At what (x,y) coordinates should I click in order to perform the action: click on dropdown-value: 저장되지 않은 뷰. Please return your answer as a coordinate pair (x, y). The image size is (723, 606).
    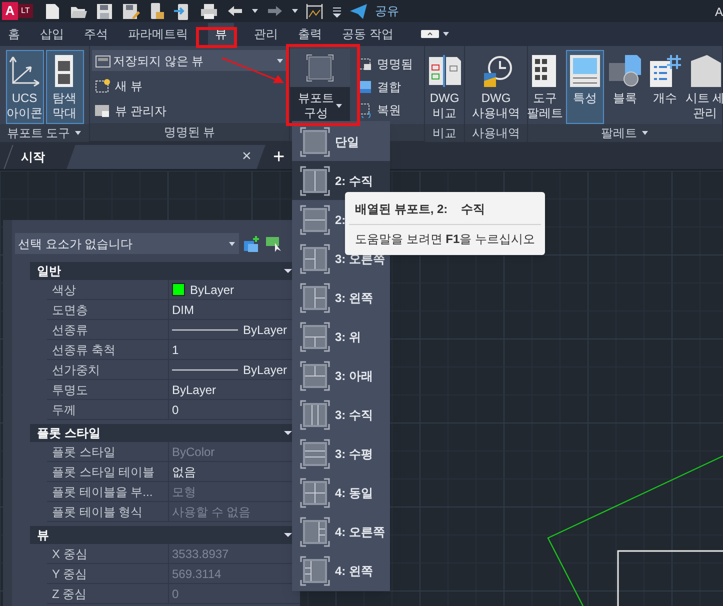
    Looking at the image, I should click on (159, 61).